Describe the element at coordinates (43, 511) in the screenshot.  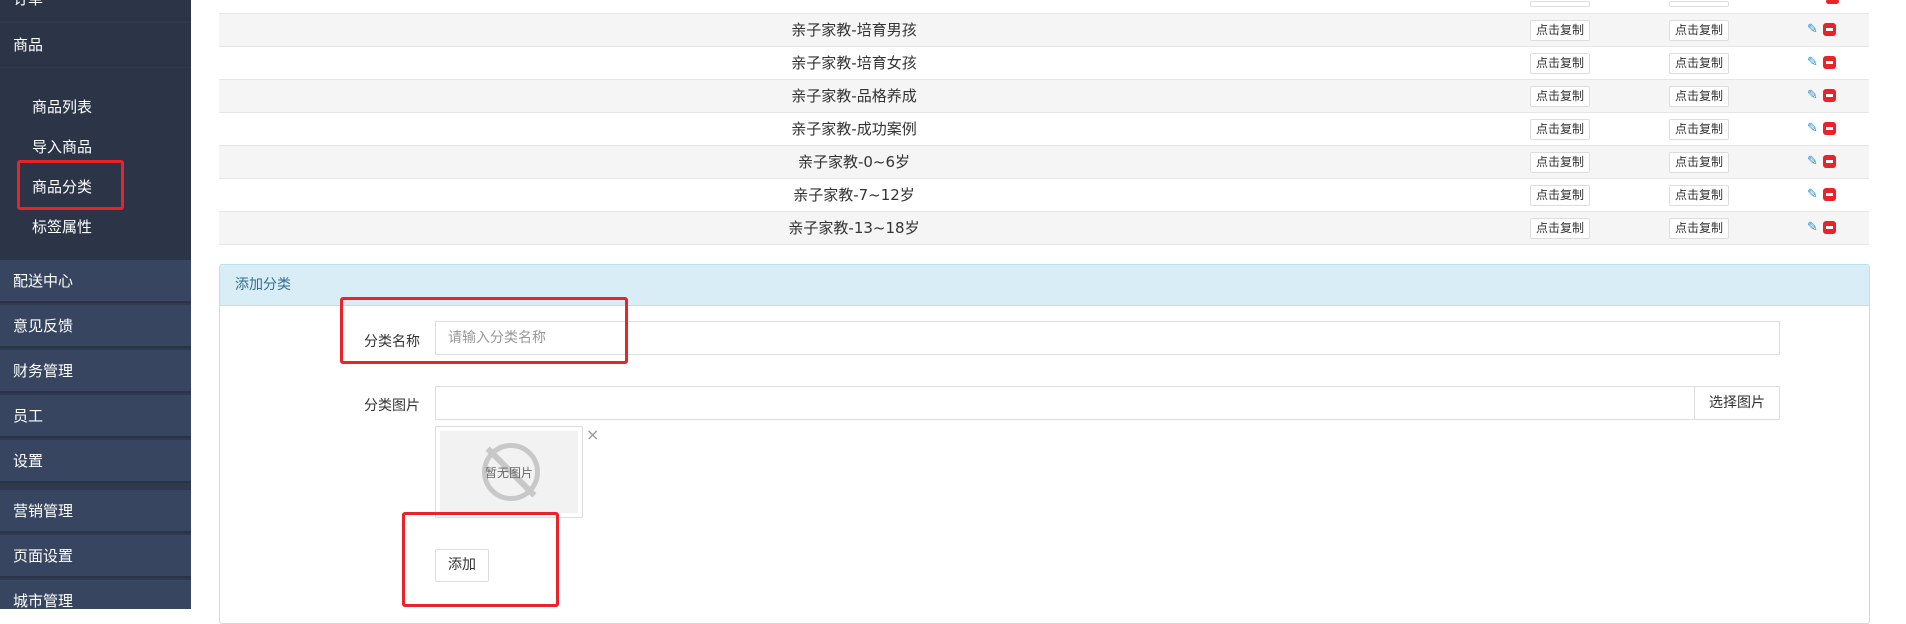
I see `sidebar-item-label: 营销管理` at that location.